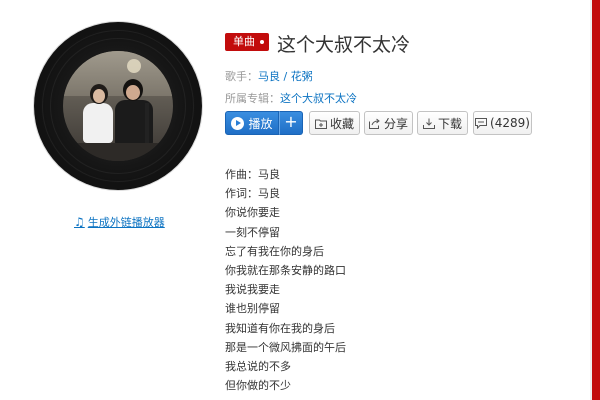 The width and height of the screenshot is (600, 400). What do you see at coordinates (126, 222) in the screenshot?
I see `player-link-label: 生成外链播放器` at bounding box center [126, 222].